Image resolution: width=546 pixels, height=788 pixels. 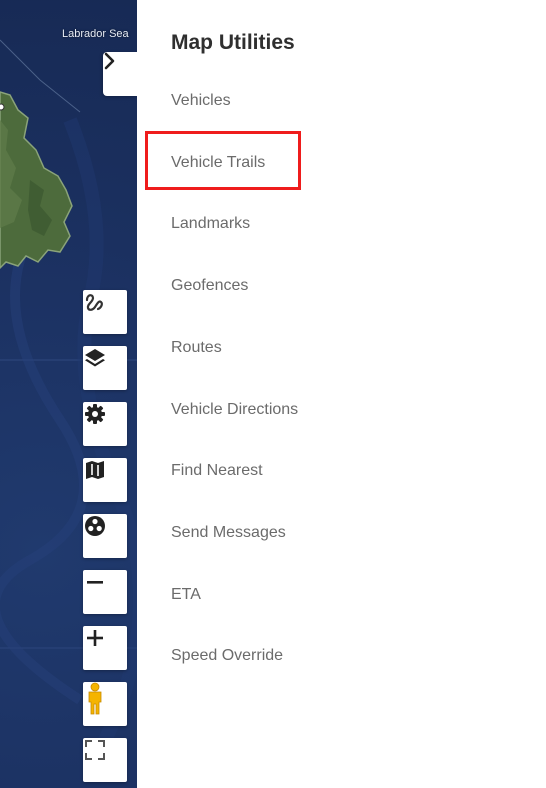 What do you see at coordinates (201, 101) in the screenshot?
I see `menu-item-vehicles: Vehicles` at bounding box center [201, 101].